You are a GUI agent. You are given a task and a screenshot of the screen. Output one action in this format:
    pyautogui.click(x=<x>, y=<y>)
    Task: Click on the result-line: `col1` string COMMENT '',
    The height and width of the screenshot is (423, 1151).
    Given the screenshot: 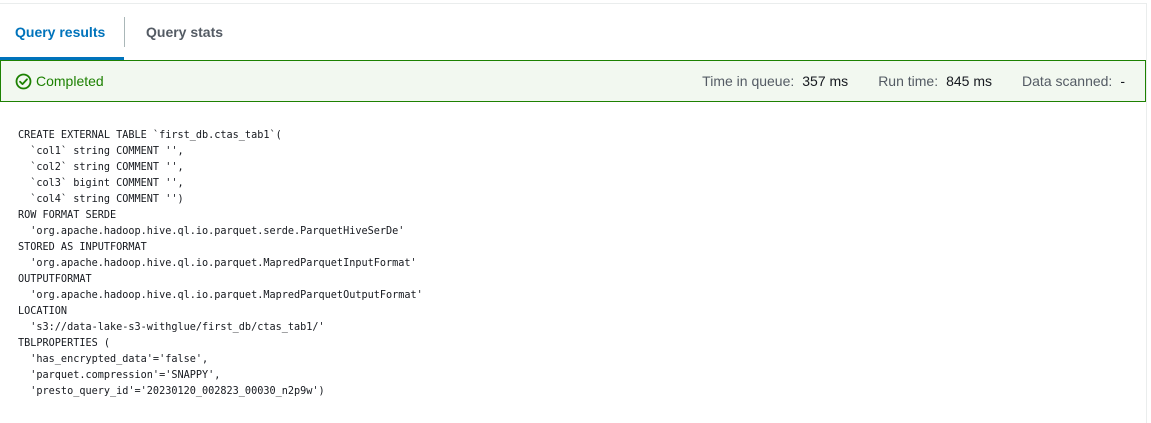 What is the action you would take?
    pyautogui.click(x=101, y=151)
    